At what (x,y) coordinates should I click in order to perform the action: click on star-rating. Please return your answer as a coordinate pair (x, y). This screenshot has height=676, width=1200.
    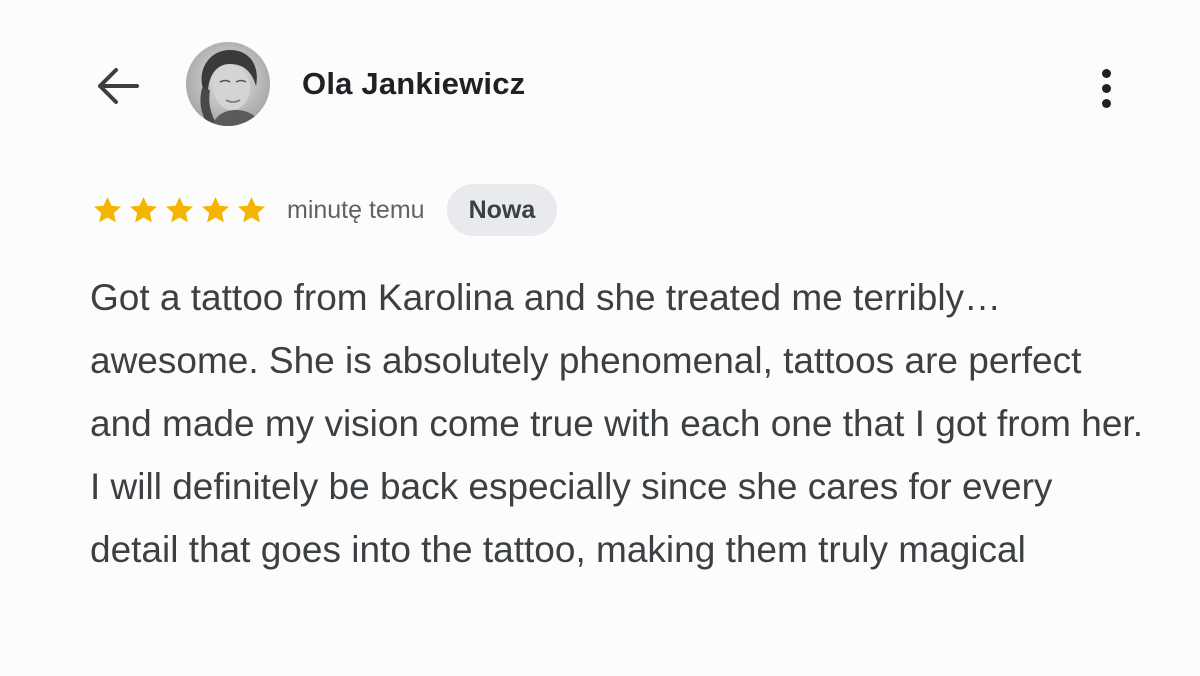
    Looking at the image, I should click on (179, 210).